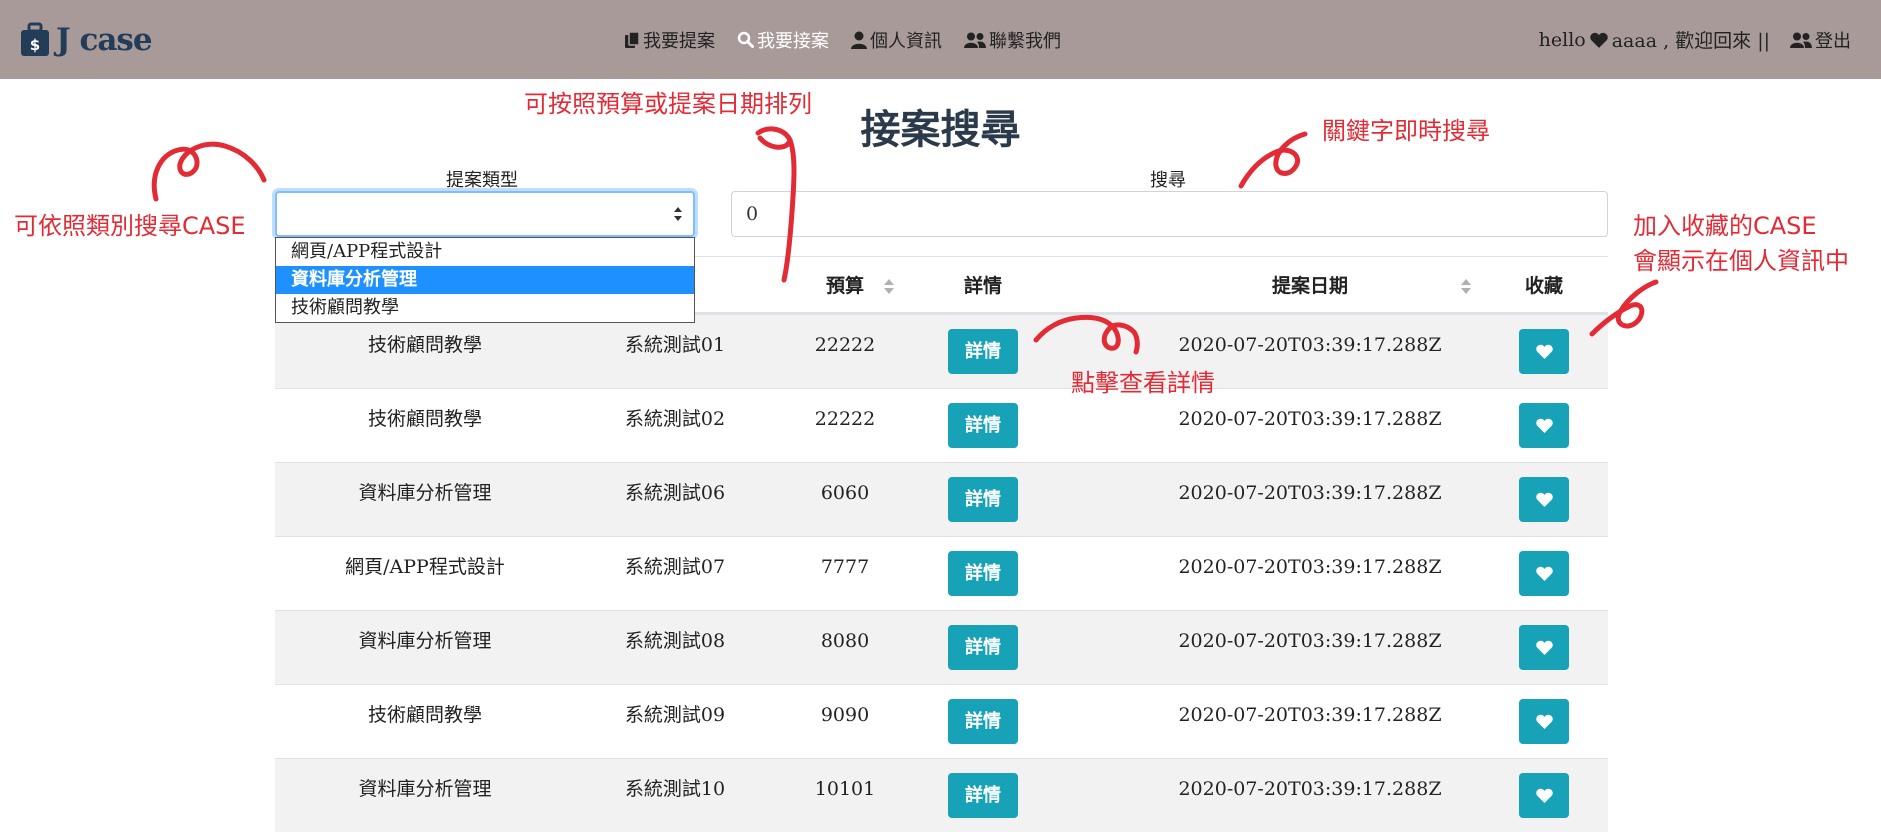 This screenshot has height=838, width=1881. Describe the element at coordinates (675, 345) in the screenshot. I see `cell-name: 系統測試01` at that location.